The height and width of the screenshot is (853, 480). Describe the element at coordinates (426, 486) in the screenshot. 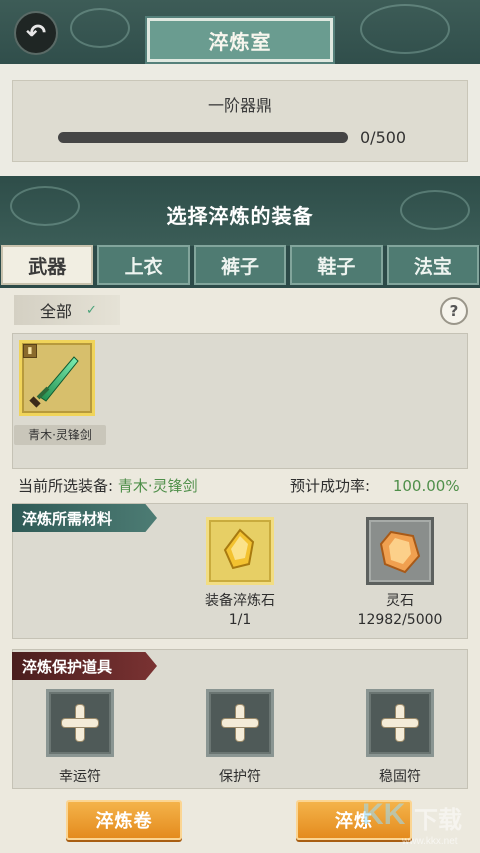

I see `success-rate-value: 100.00%` at that location.